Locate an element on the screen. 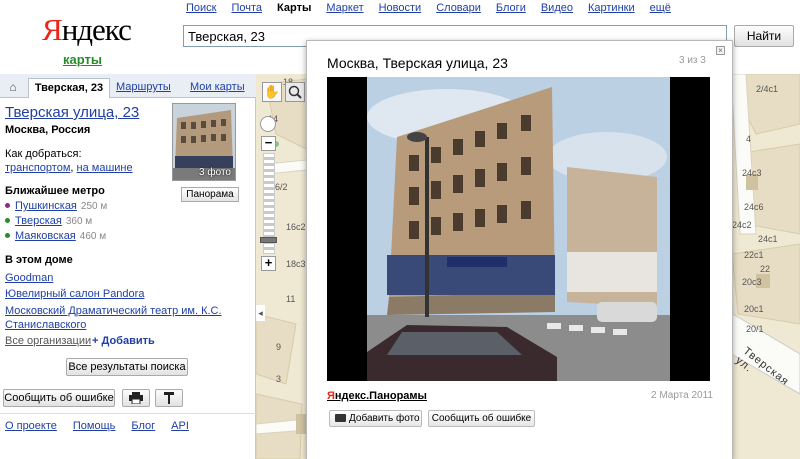 The height and width of the screenshot is (459, 800). logo-rest: ндекс is located at coordinates (96, 29).